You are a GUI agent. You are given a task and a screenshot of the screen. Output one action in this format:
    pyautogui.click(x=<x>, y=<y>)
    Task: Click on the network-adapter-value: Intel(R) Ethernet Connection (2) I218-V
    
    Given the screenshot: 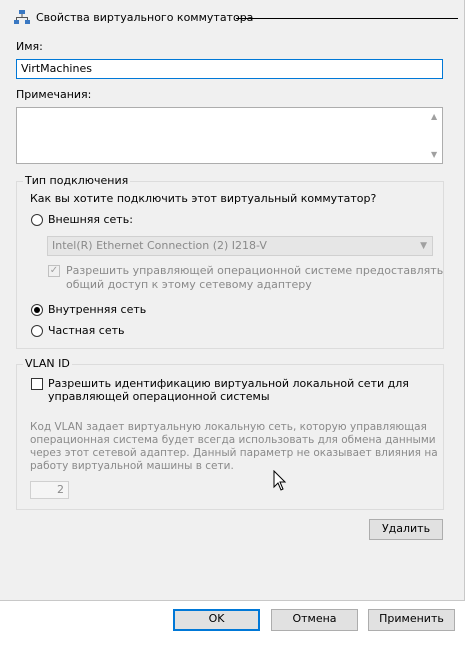 What is the action you would take?
    pyautogui.click(x=159, y=245)
    